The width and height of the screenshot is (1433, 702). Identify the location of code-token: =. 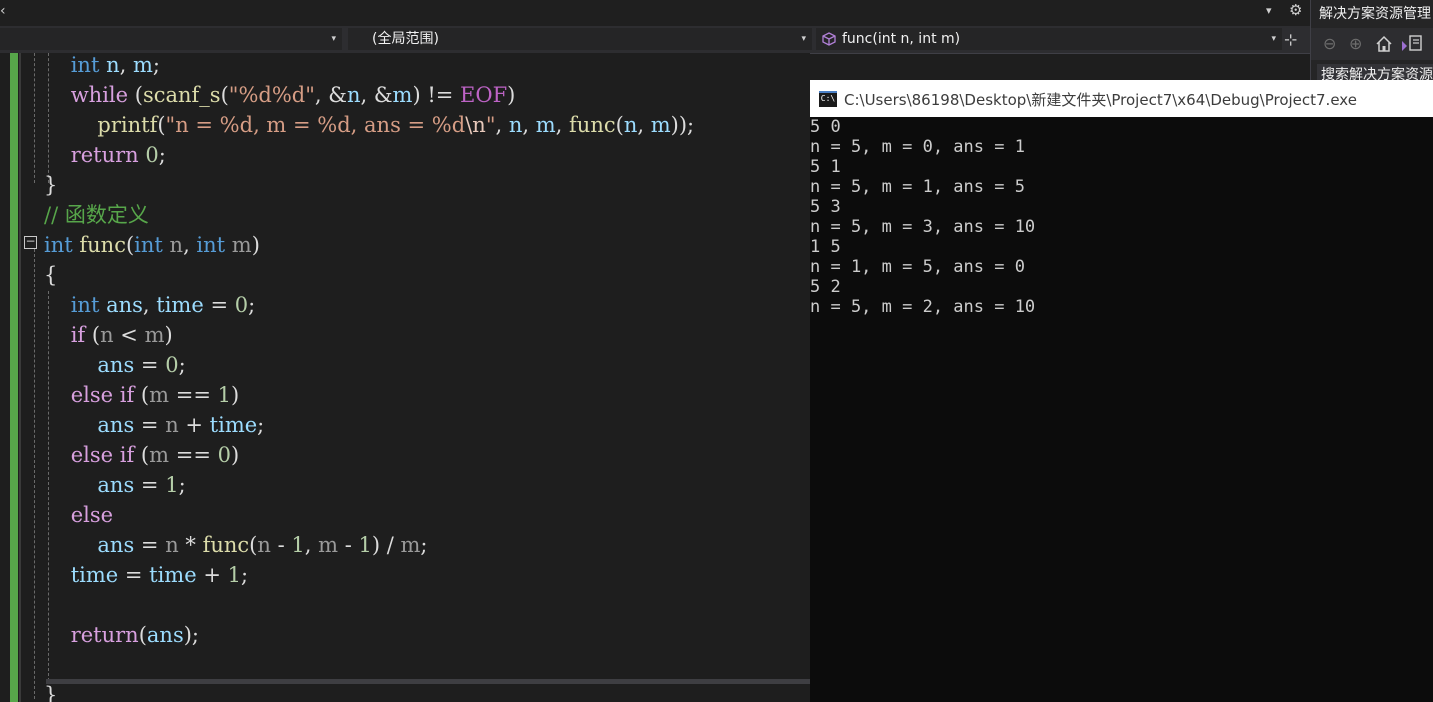
(150, 485).